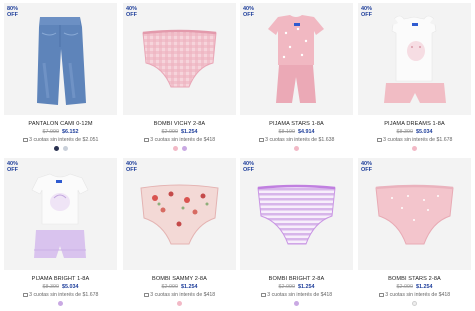  Describe the element at coordinates (65, 148) in the screenshot. I see `color-swatch-light` at that location.